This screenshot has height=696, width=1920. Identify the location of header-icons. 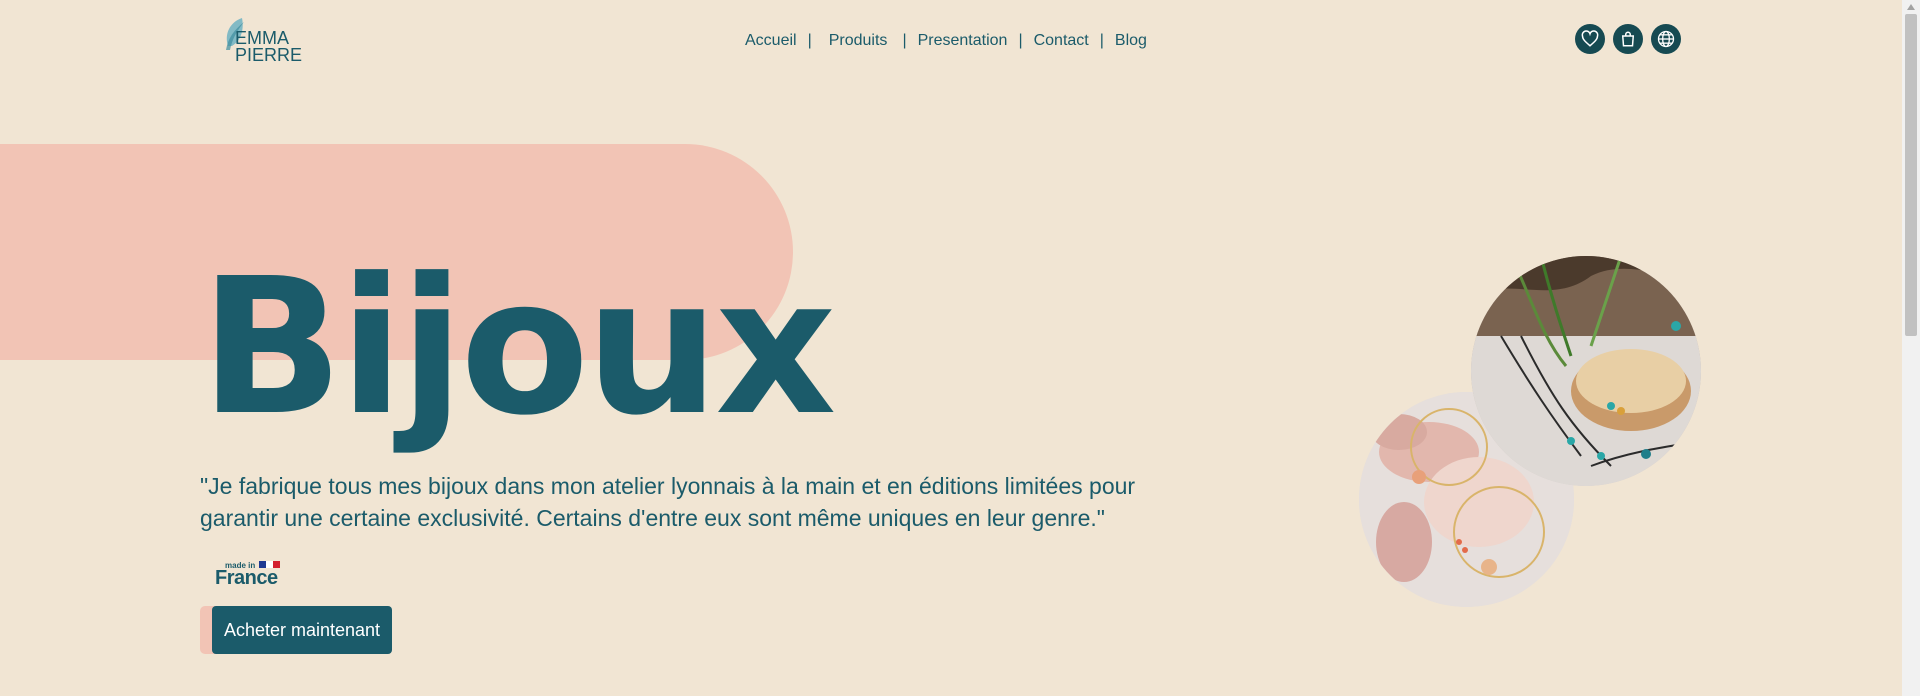
(1628, 39).